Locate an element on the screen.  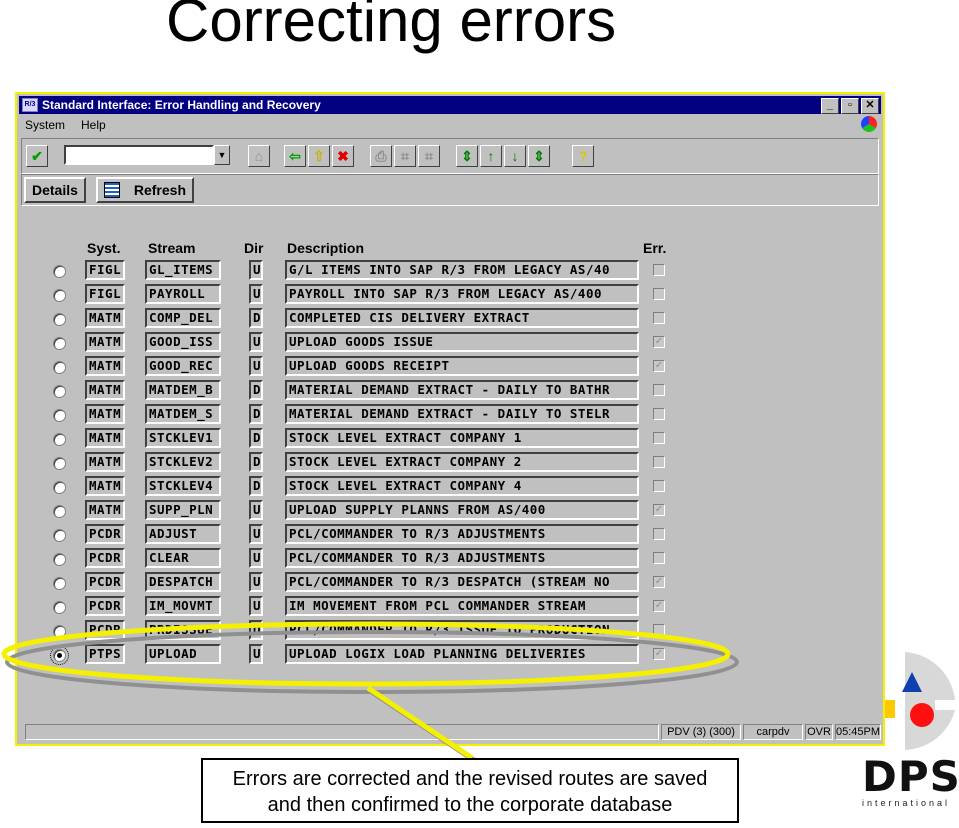
next-page-icon: ↓ is located at coordinates (515, 156).